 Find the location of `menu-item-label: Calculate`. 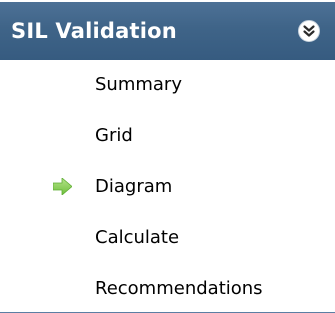

menu-item-label: Calculate is located at coordinates (137, 238).